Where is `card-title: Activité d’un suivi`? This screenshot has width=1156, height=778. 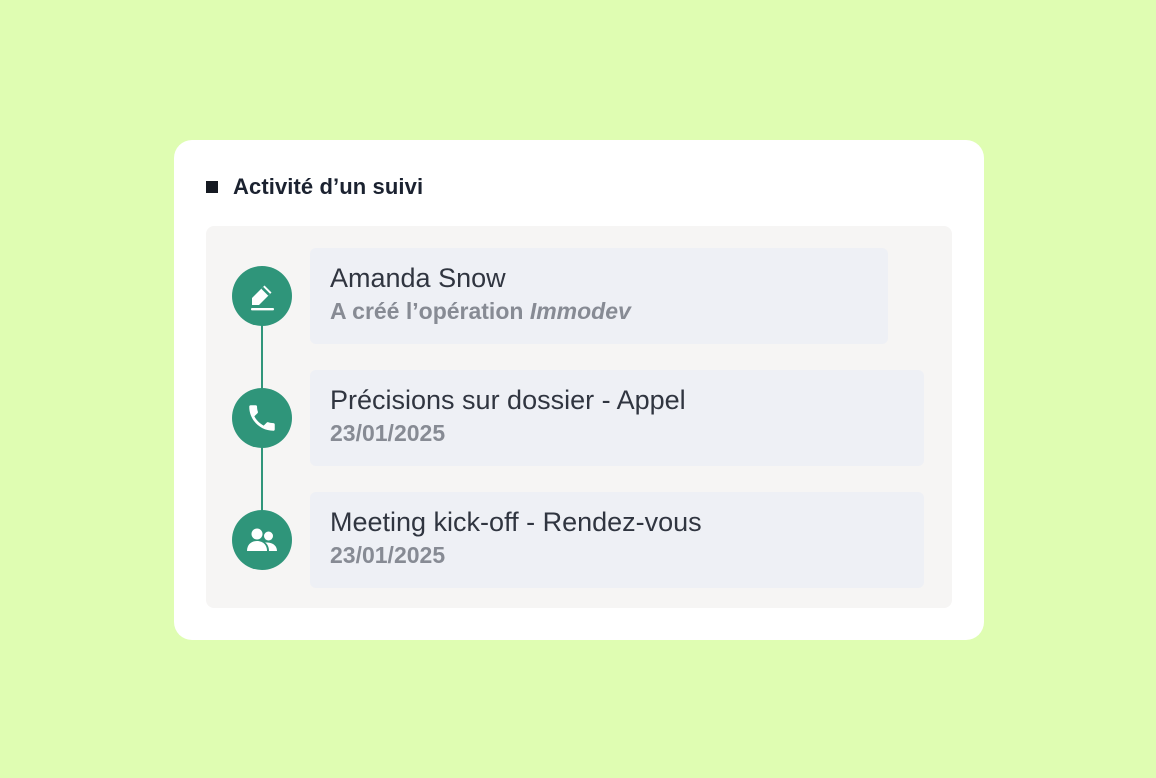 card-title: Activité d’un suivi is located at coordinates (328, 186).